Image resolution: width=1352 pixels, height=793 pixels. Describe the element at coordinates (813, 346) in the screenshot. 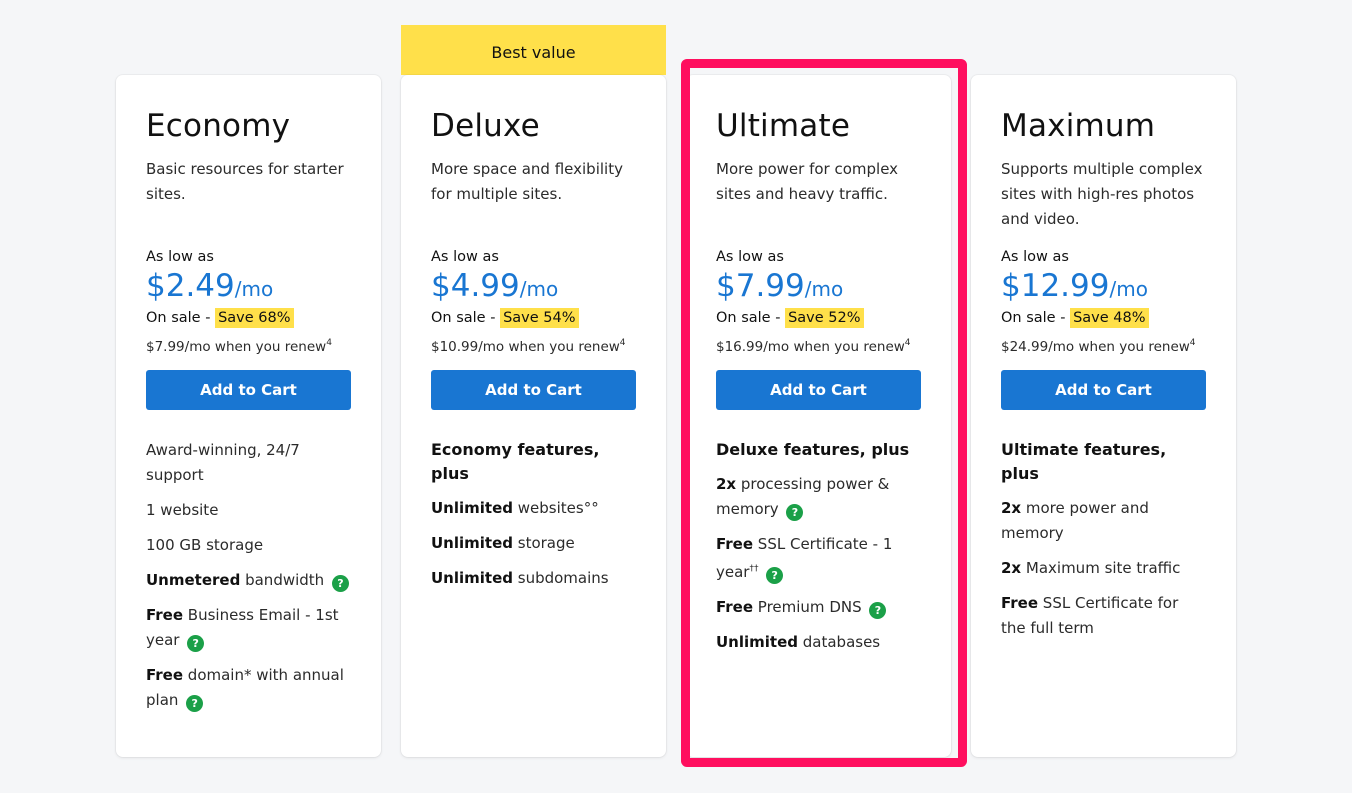

I see `renew-price: $16.99/mo when you renew4` at that location.